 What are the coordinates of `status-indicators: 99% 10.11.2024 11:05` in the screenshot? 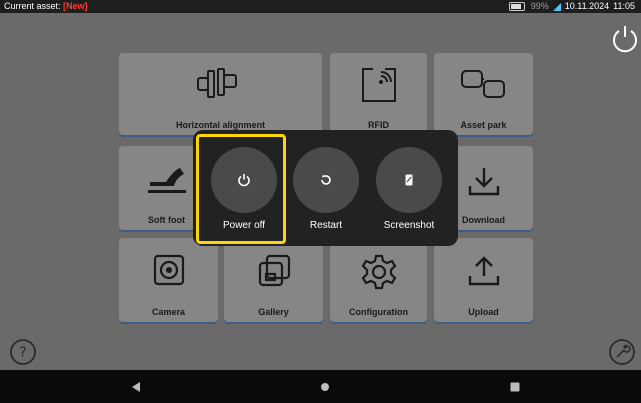 It's located at (571, 6).